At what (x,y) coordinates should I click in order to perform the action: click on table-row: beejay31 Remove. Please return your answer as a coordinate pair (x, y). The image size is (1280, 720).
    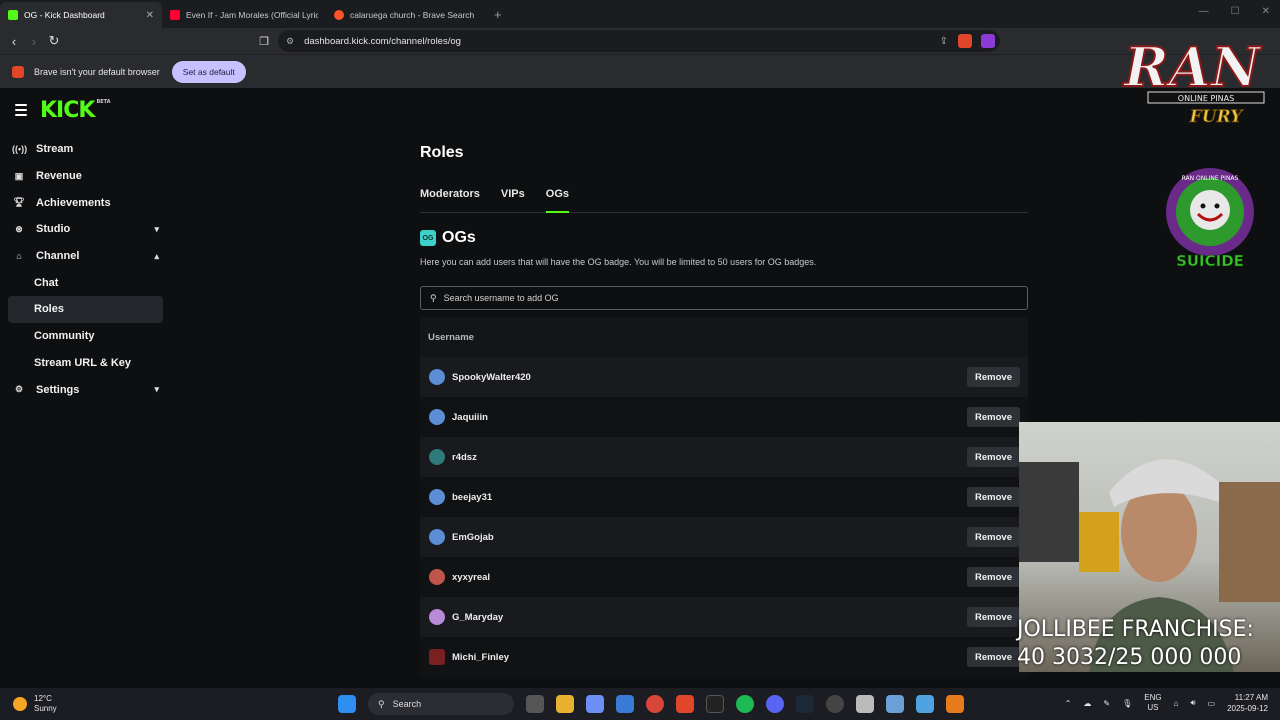
    Looking at the image, I should click on (724, 497).